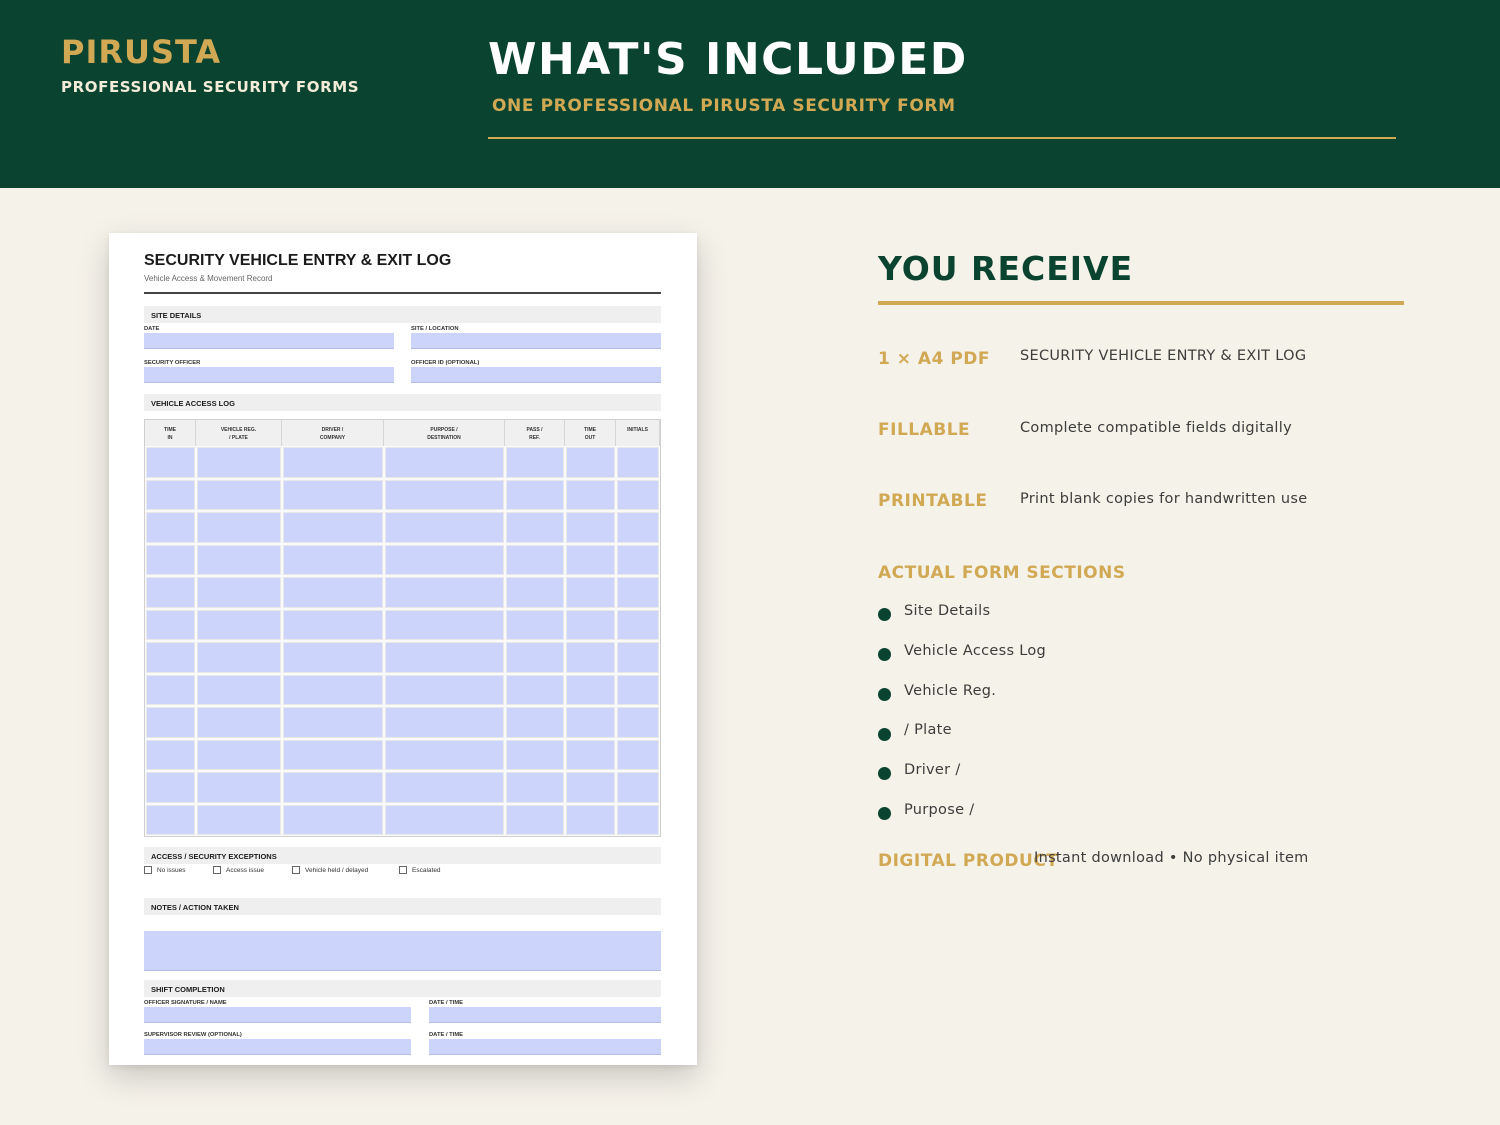 The image size is (1500, 1125). I want to click on security-officer-field, so click(269, 375).